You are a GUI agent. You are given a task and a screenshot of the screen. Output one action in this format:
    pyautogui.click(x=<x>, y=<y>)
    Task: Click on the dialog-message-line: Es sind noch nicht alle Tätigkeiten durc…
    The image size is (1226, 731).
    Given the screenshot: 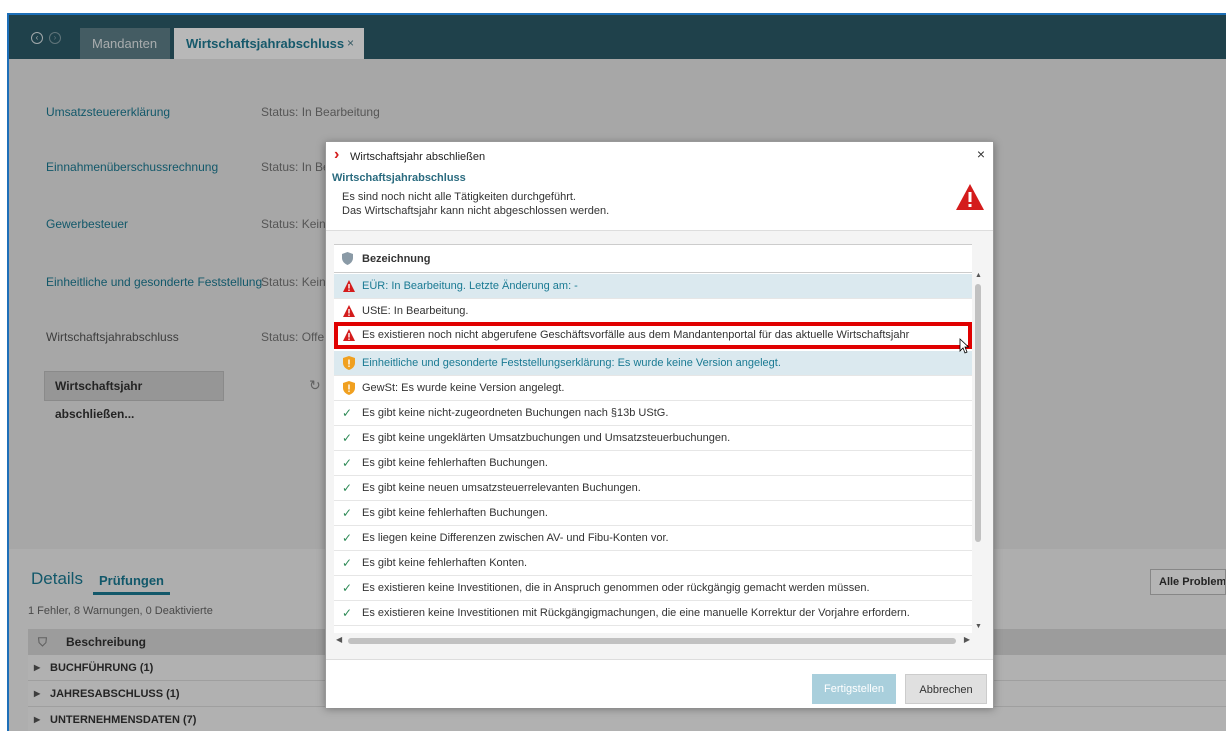 What is the action you would take?
    pyautogui.click(x=459, y=197)
    